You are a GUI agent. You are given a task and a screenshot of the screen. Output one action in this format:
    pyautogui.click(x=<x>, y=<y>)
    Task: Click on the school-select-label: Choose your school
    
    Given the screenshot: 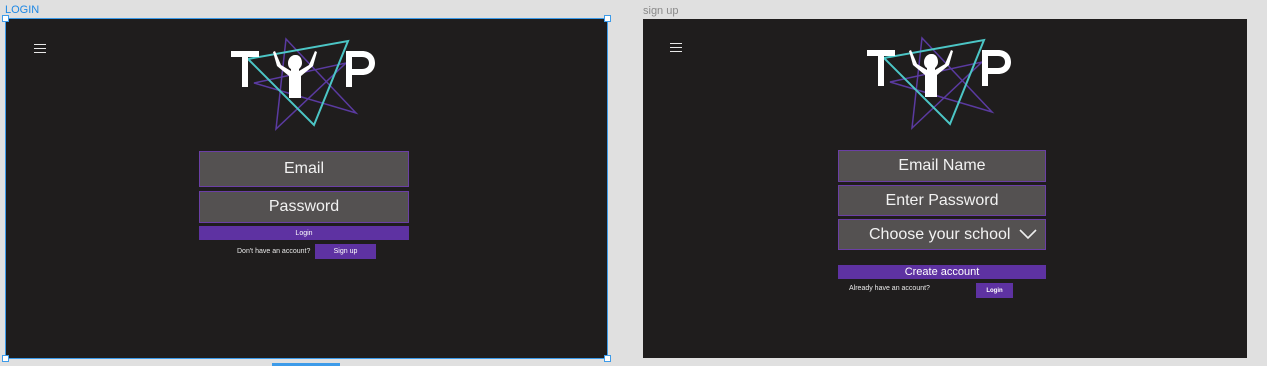 What is the action you would take?
    pyautogui.click(x=940, y=234)
    